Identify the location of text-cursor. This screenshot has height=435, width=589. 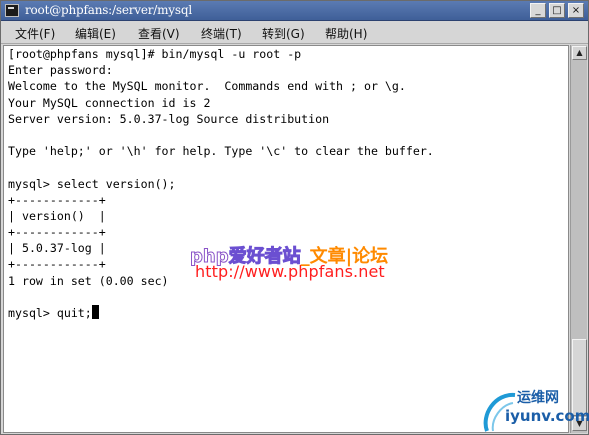
(95, 312).